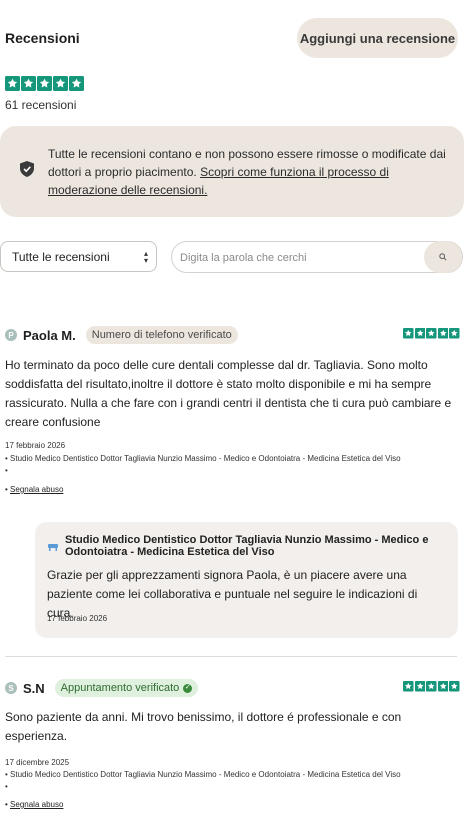 This screenshot has height=833, width=476. I want to click on search-input, so click(300, 258).